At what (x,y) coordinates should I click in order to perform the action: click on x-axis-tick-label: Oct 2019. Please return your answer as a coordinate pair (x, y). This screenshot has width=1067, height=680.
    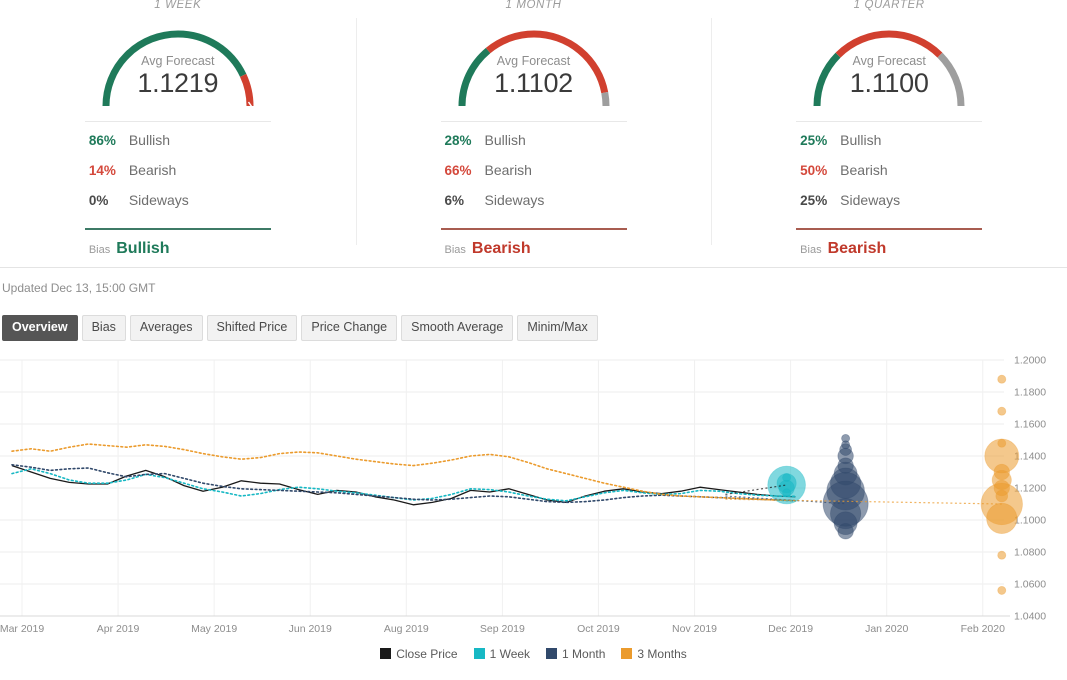
    Looking at the image, I should click on (598, 629).